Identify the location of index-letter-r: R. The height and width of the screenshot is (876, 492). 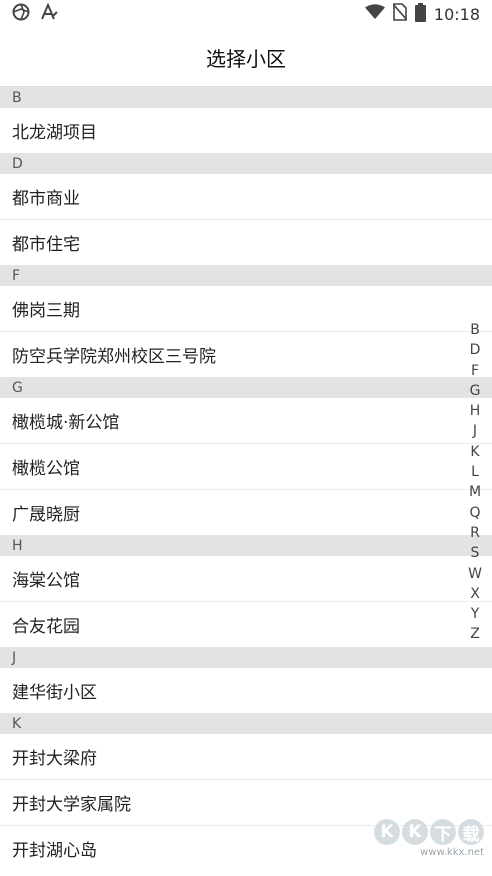
(475, 533).